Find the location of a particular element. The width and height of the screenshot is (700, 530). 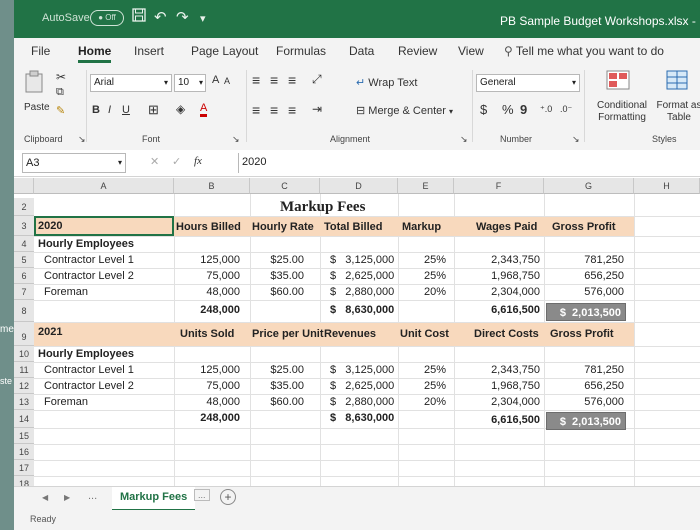

total-units-cell: 248,000 is located at coordinates (207, 418).